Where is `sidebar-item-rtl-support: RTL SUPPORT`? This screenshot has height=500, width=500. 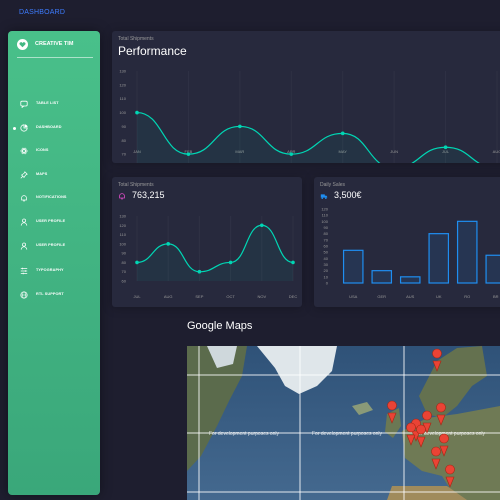 sidebar-item-rtl-support: RTL SUPPORT is located at coordinates (57, 295).